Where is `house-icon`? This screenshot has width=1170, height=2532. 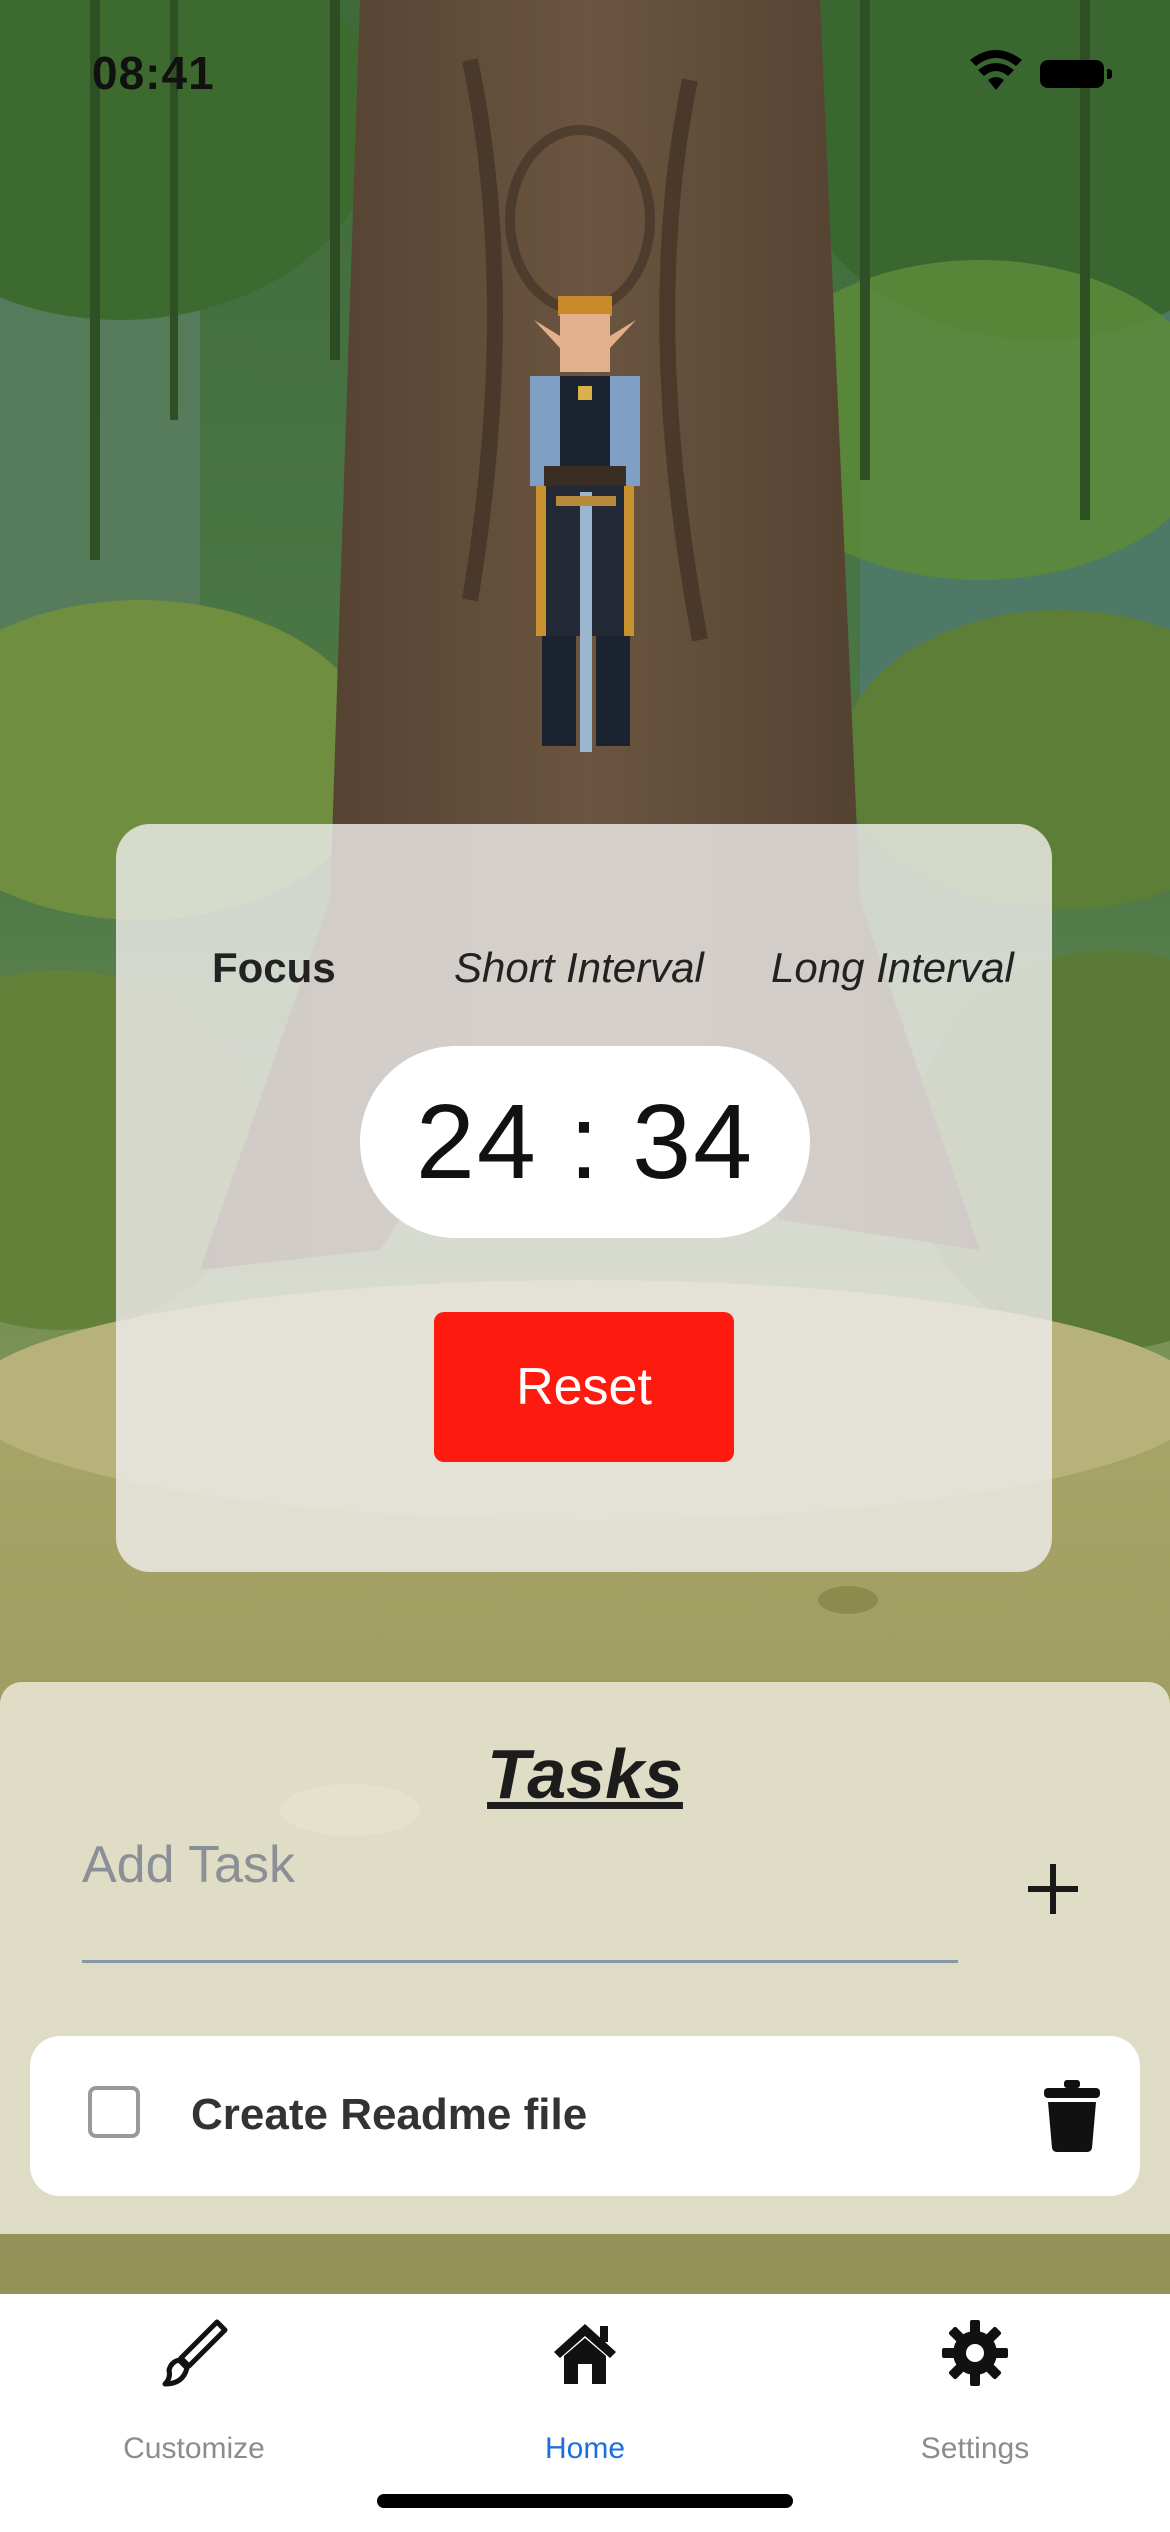 house-icon is located at coordinates (585, 2354).